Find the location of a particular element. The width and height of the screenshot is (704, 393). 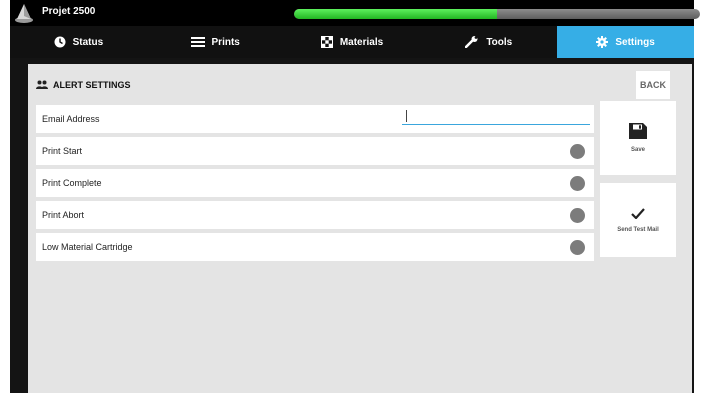

back-button: BACK is located at coordinates (653, 85).